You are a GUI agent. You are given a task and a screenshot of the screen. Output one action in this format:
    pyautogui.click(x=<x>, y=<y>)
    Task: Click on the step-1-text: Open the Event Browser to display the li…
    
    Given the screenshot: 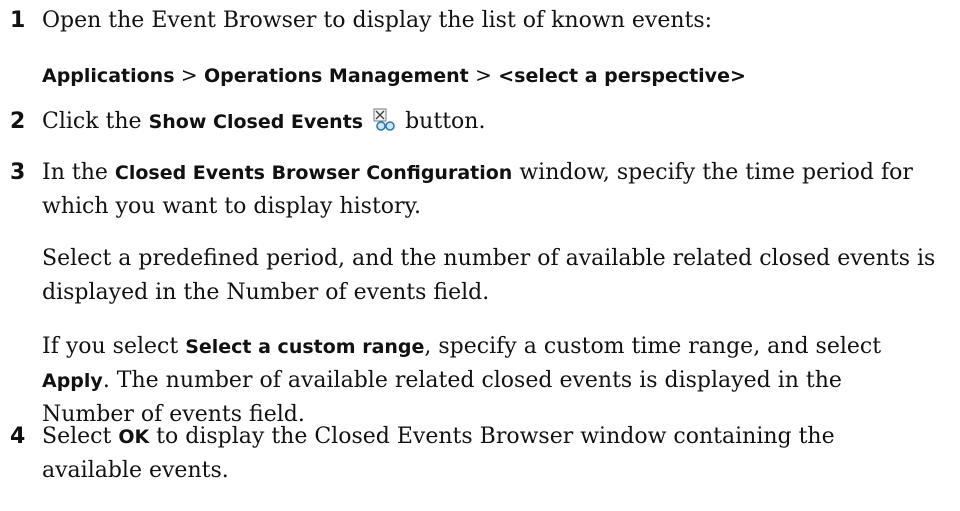 What is the action you would take?
    pyautogui.click(x=377, y=20)
    